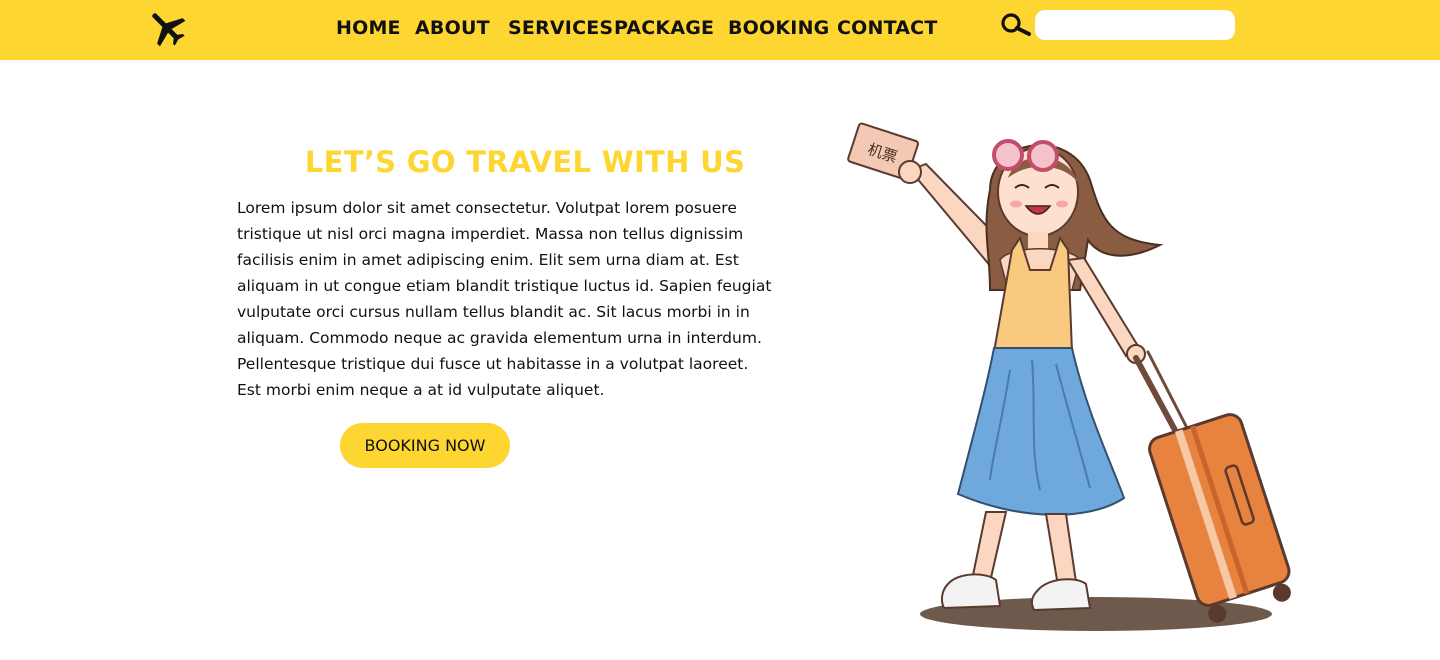  I want to click on booking-now-button: BOOKING NOW, so click(425, 445).